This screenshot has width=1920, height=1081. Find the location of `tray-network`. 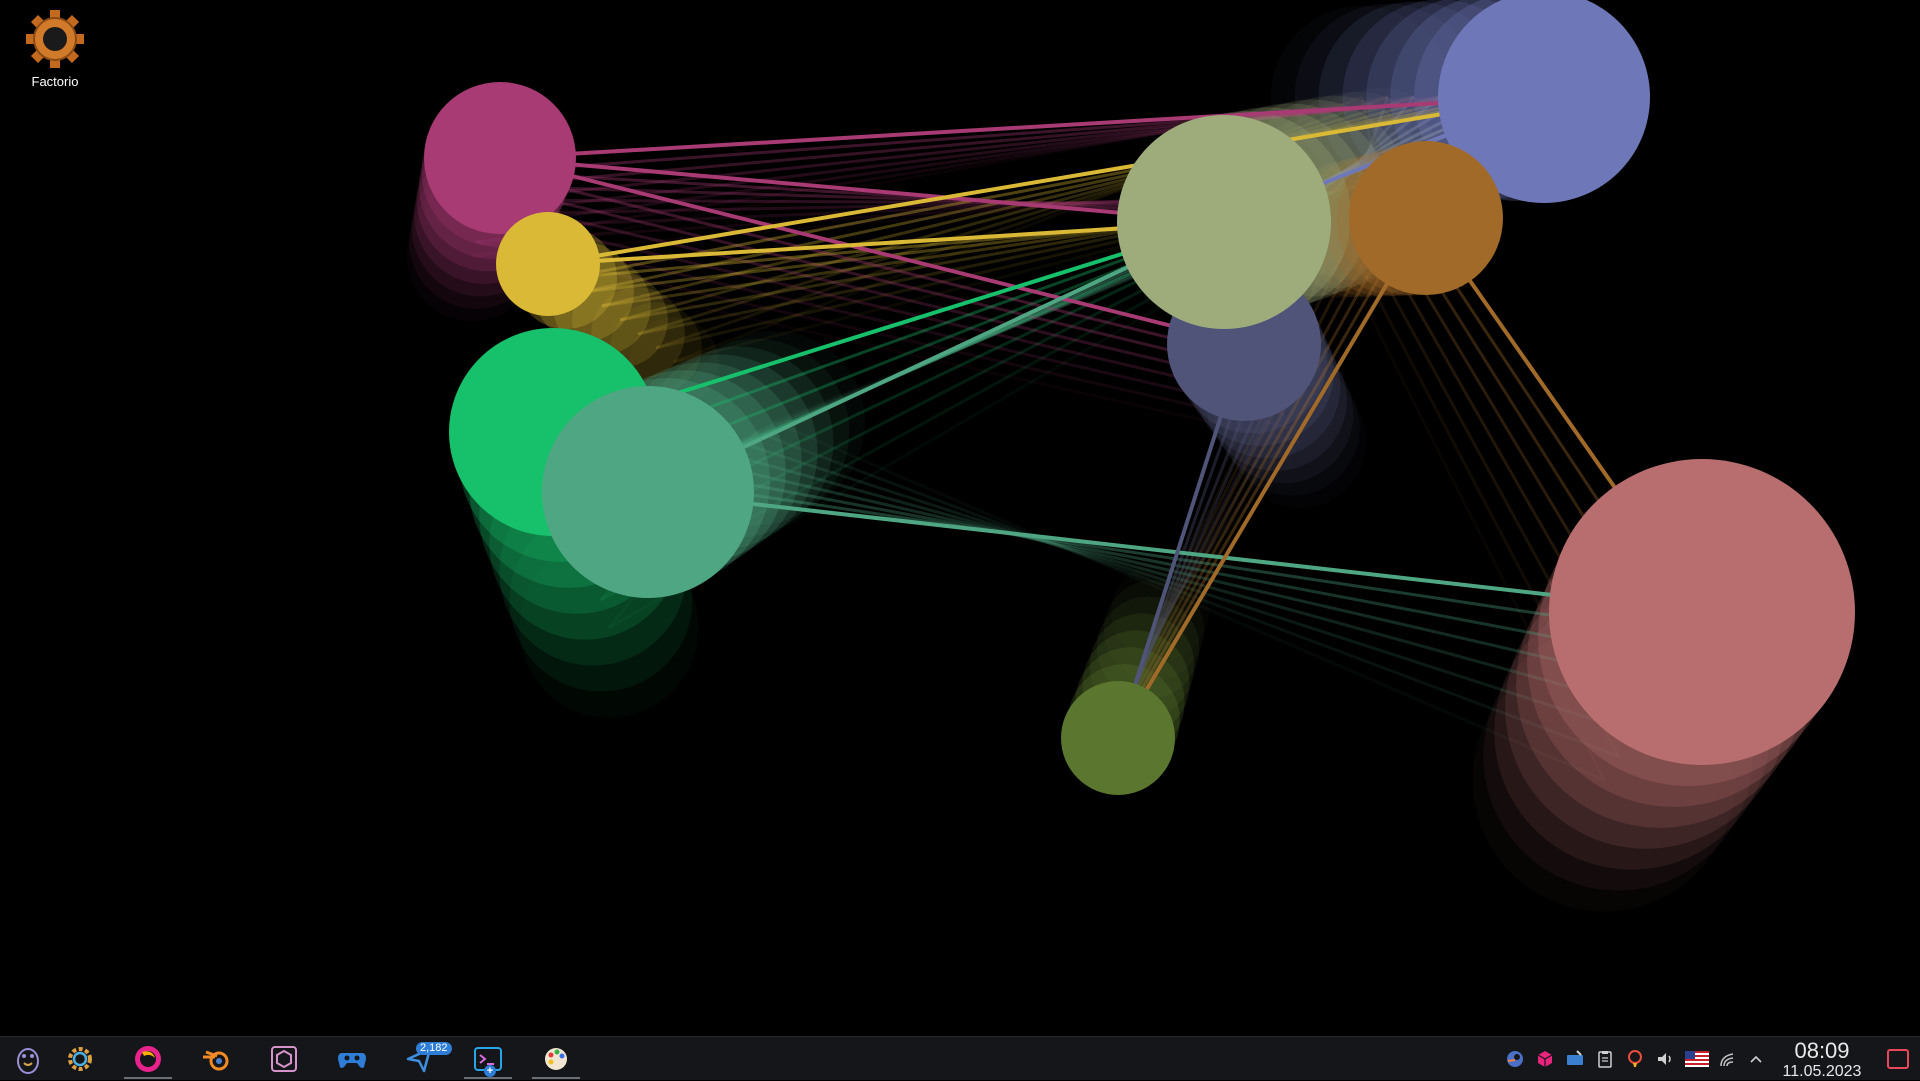

tray-network is located at coordinates (1728, 1059).